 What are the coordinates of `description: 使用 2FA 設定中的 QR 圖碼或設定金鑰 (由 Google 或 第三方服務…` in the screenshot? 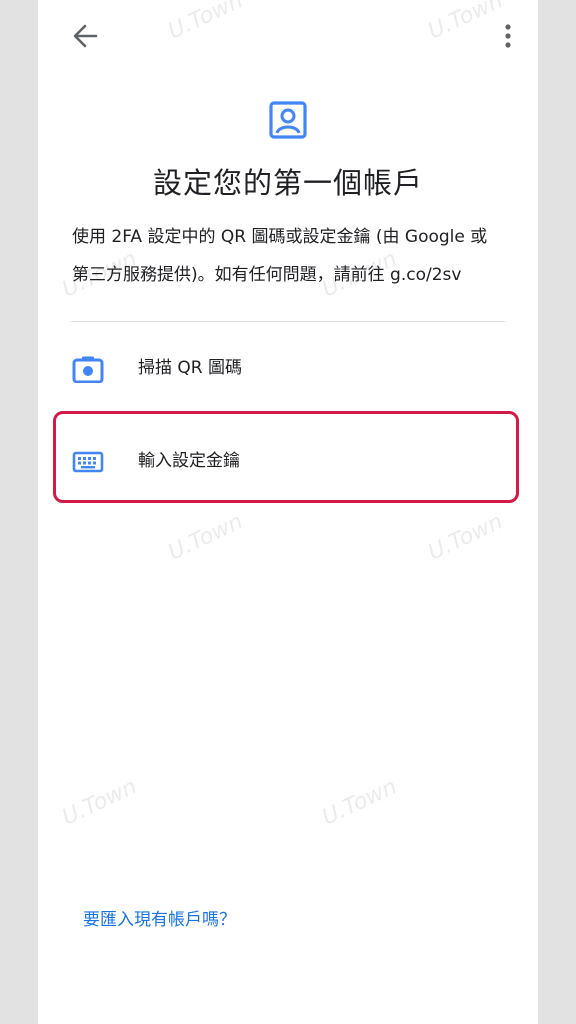 It's located at (292, 256).